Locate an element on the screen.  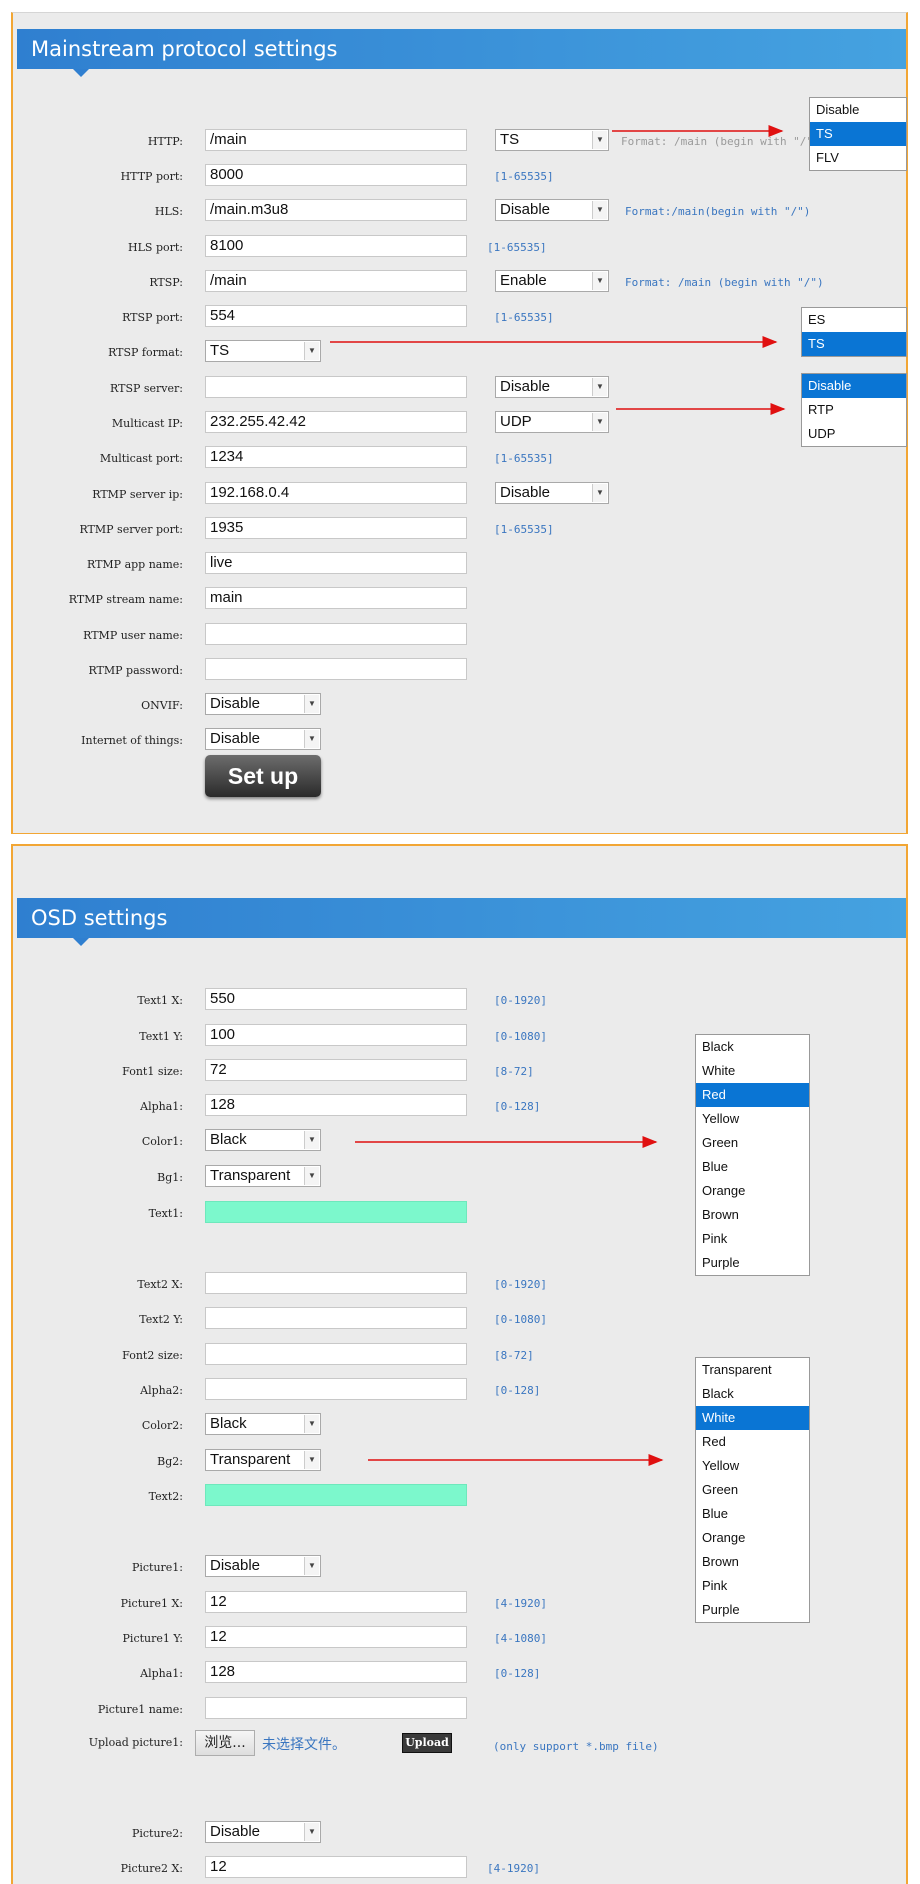
color2-select: Black ▼ is located at coordinates (263, 1424).